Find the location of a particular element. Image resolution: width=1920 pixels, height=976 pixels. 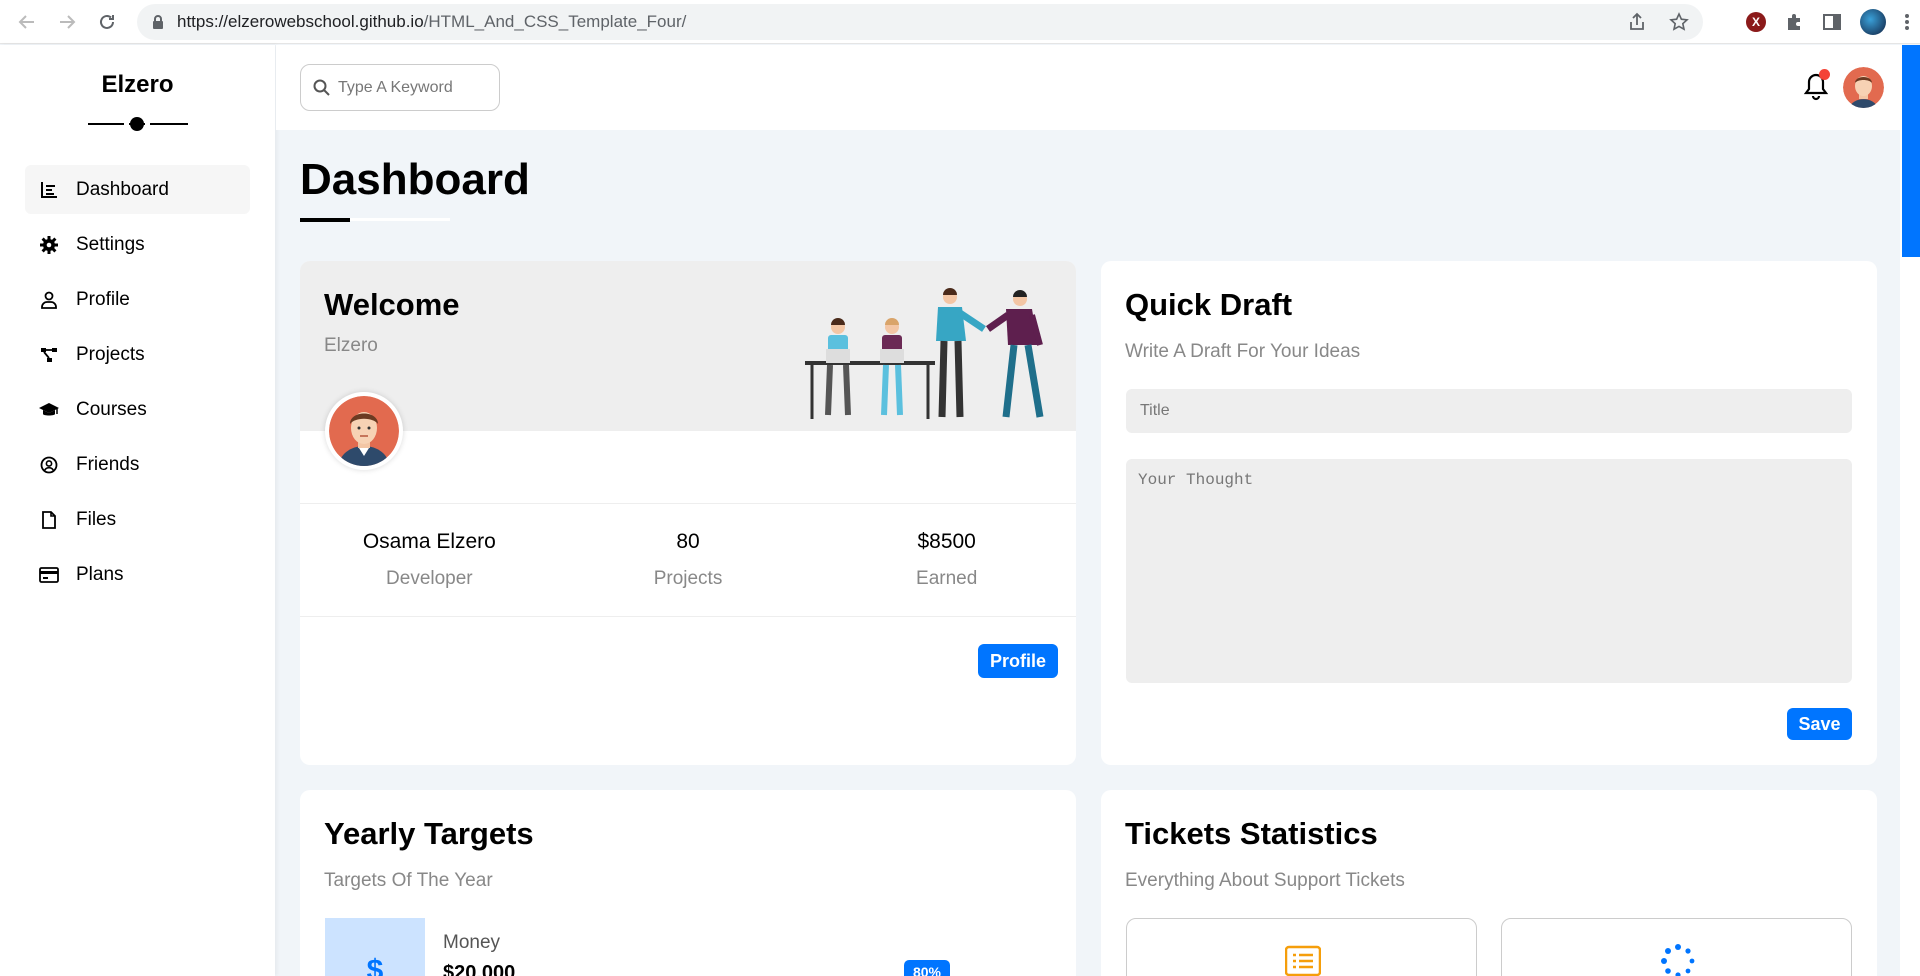

list-icon is located at coordinates (1303, 960).